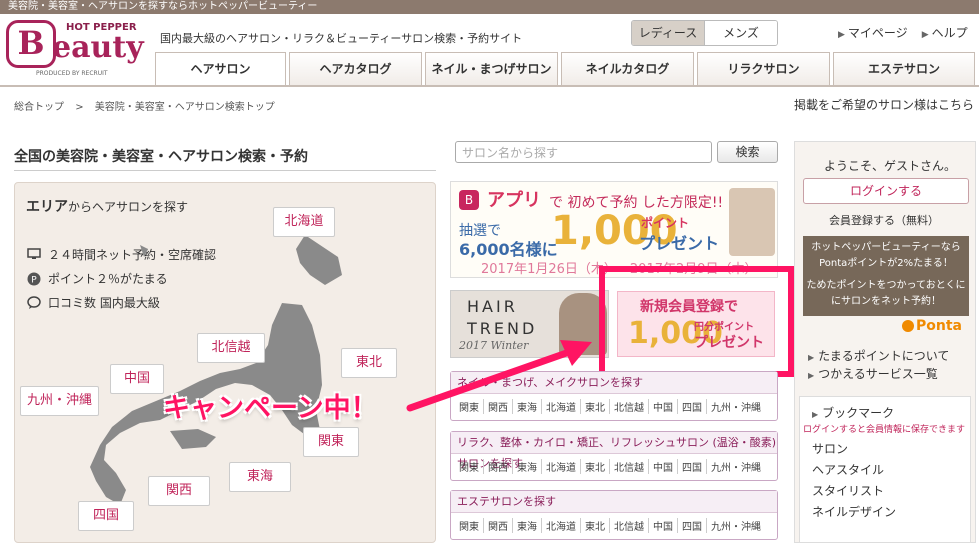 The width and height of the screenshot is (979, 543). What do you see at coordinates (341, 38) in the screenshot?
I see `site-tagline: 国内最大級のヘアサロン・リラク＆ビューティーサロン検索・予約サイト` at bounding box center [341, 38].